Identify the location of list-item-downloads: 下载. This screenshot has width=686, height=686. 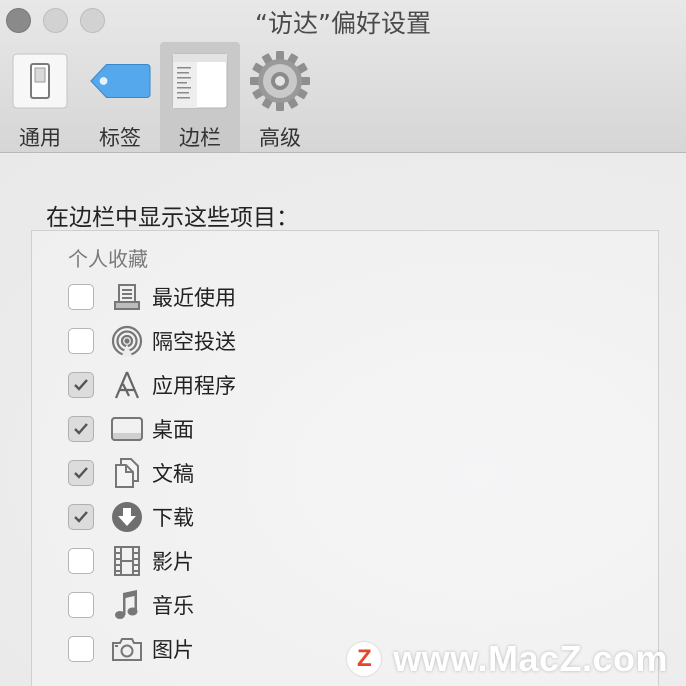
(152, 517).